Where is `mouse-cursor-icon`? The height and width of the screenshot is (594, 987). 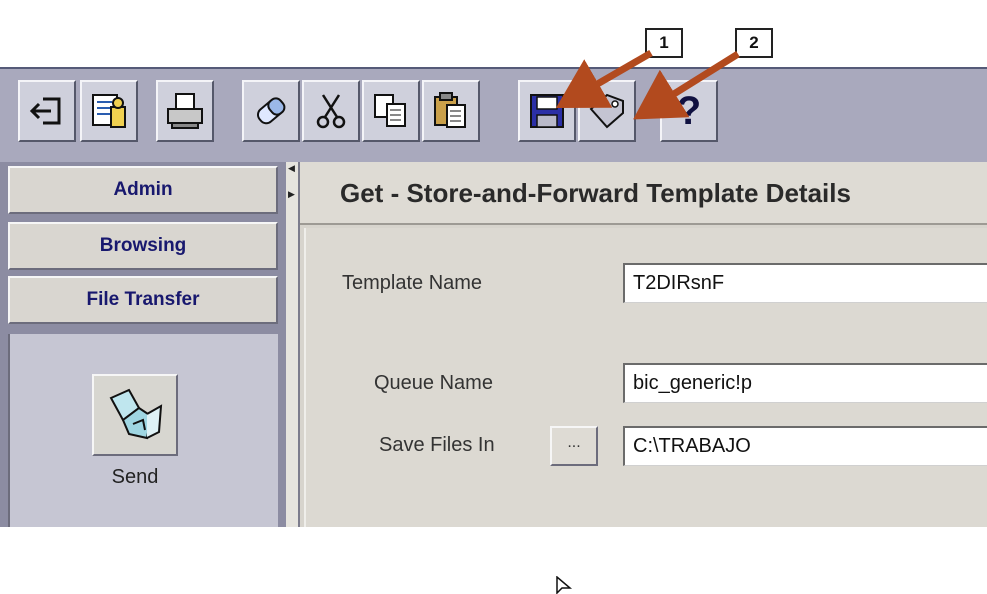 mouse-cursor-icon is located at coordinates (564, 585).